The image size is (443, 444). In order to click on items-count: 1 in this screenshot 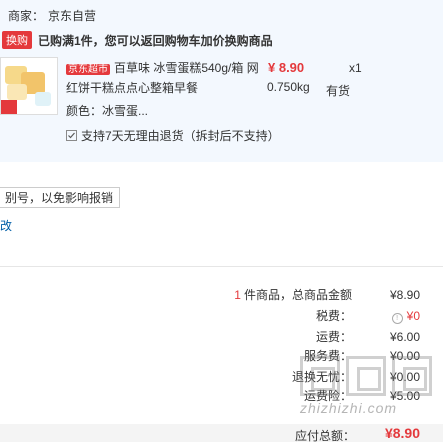, I will do `click(237, 295)`.